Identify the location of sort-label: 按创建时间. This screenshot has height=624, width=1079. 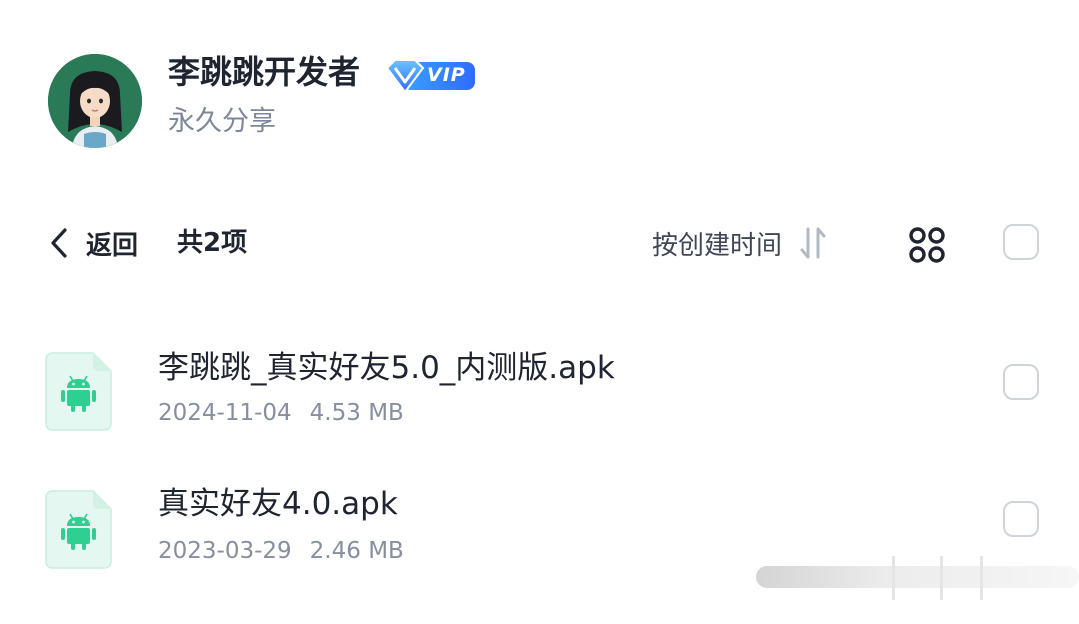
(717, 245).